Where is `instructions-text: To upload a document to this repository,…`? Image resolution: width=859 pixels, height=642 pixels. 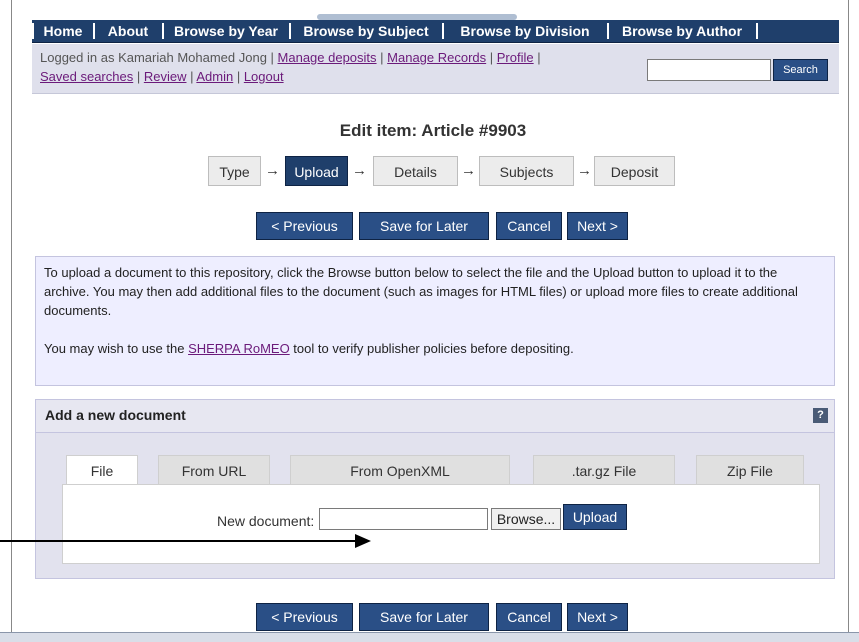
instructions-text: To upload a document to this repository,… is located at coordinates (421, 291).